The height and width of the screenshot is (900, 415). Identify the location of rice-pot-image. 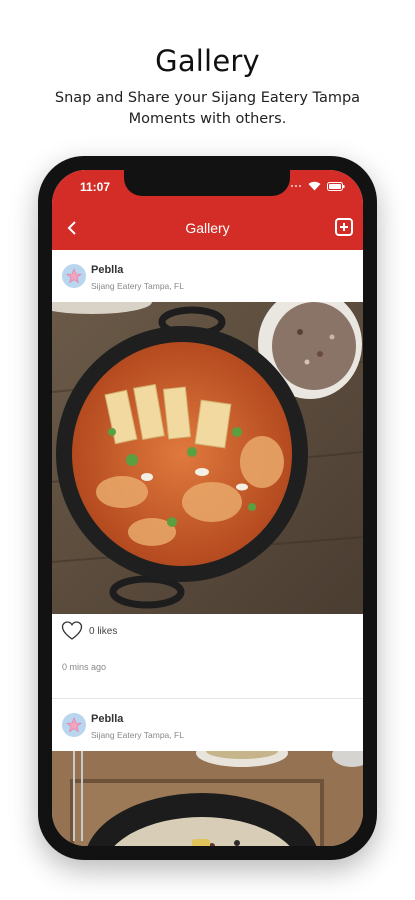
(207, 798).